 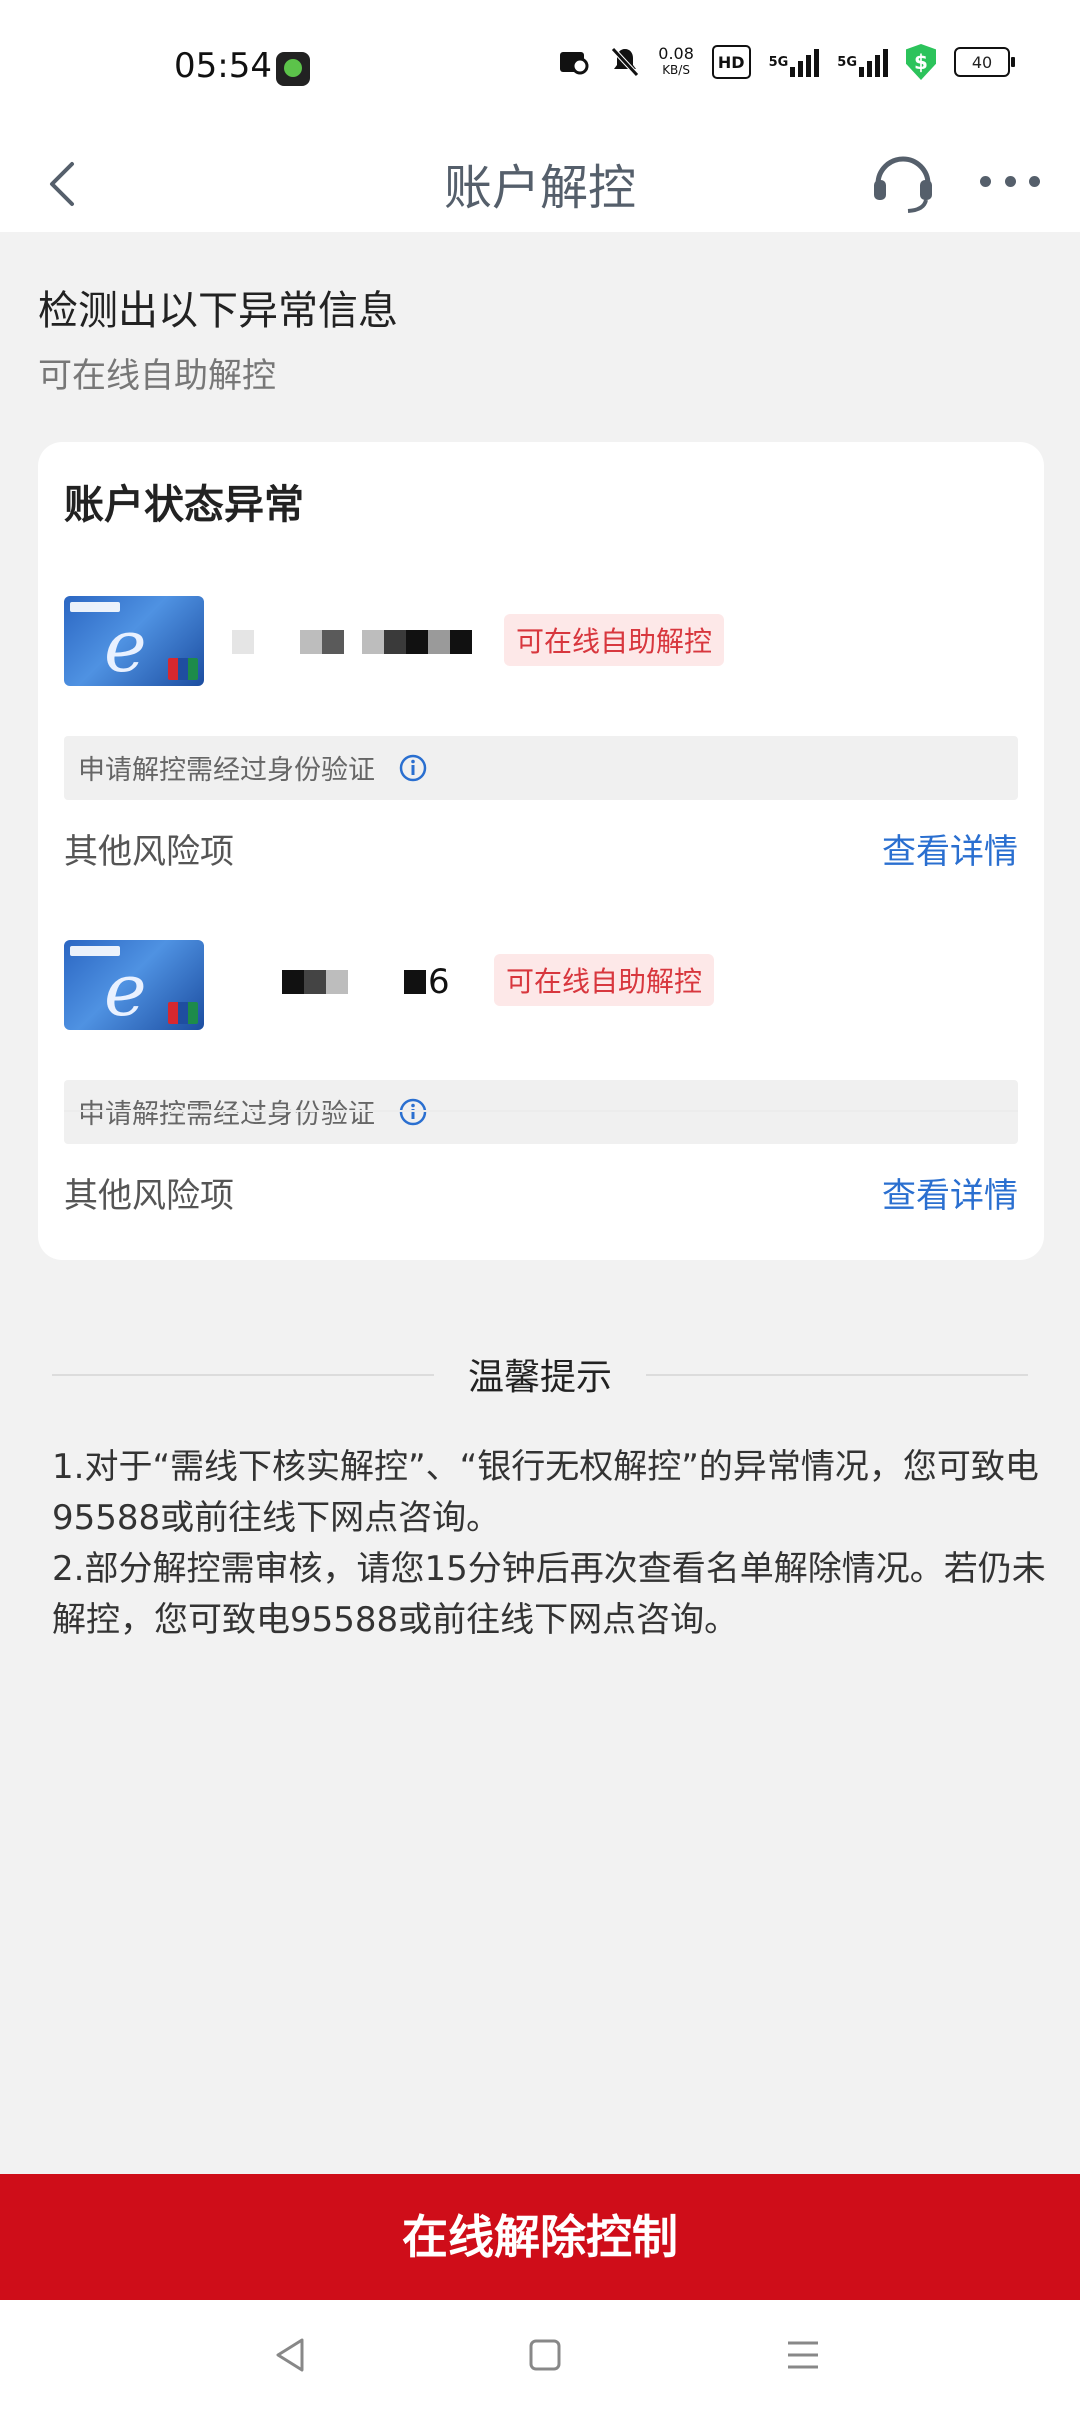 What do you see at coordinates (545, 2355) in the screenshot?
I see `system-home-icon` at bounding box center [545, 2355].